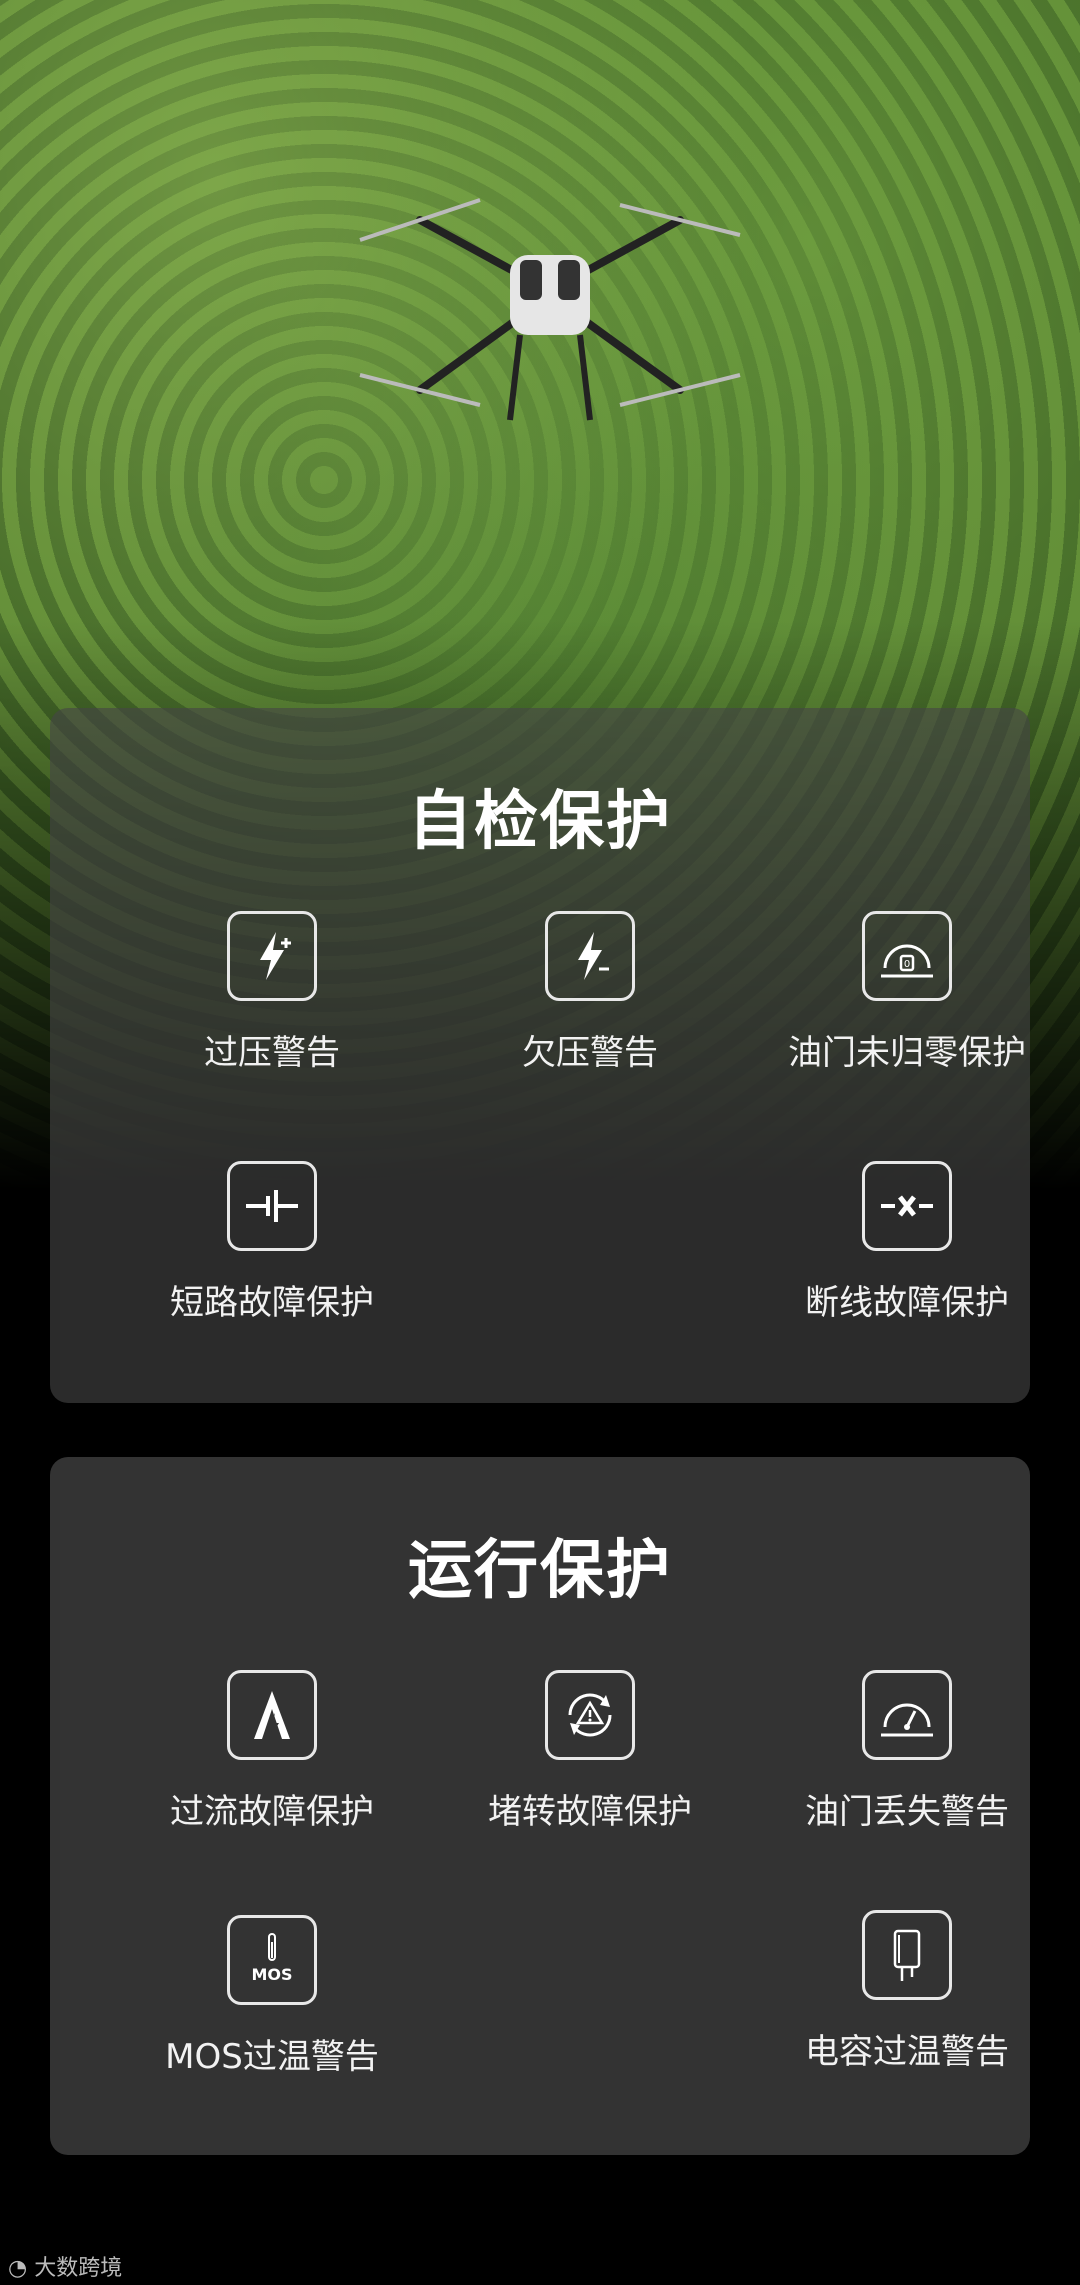 This screenshot has height=2285, width=1080. What do you see at coordinates (272, 956) in the screenshot?
I see `lightning-plus-icon` at bounding box center [272, 956].